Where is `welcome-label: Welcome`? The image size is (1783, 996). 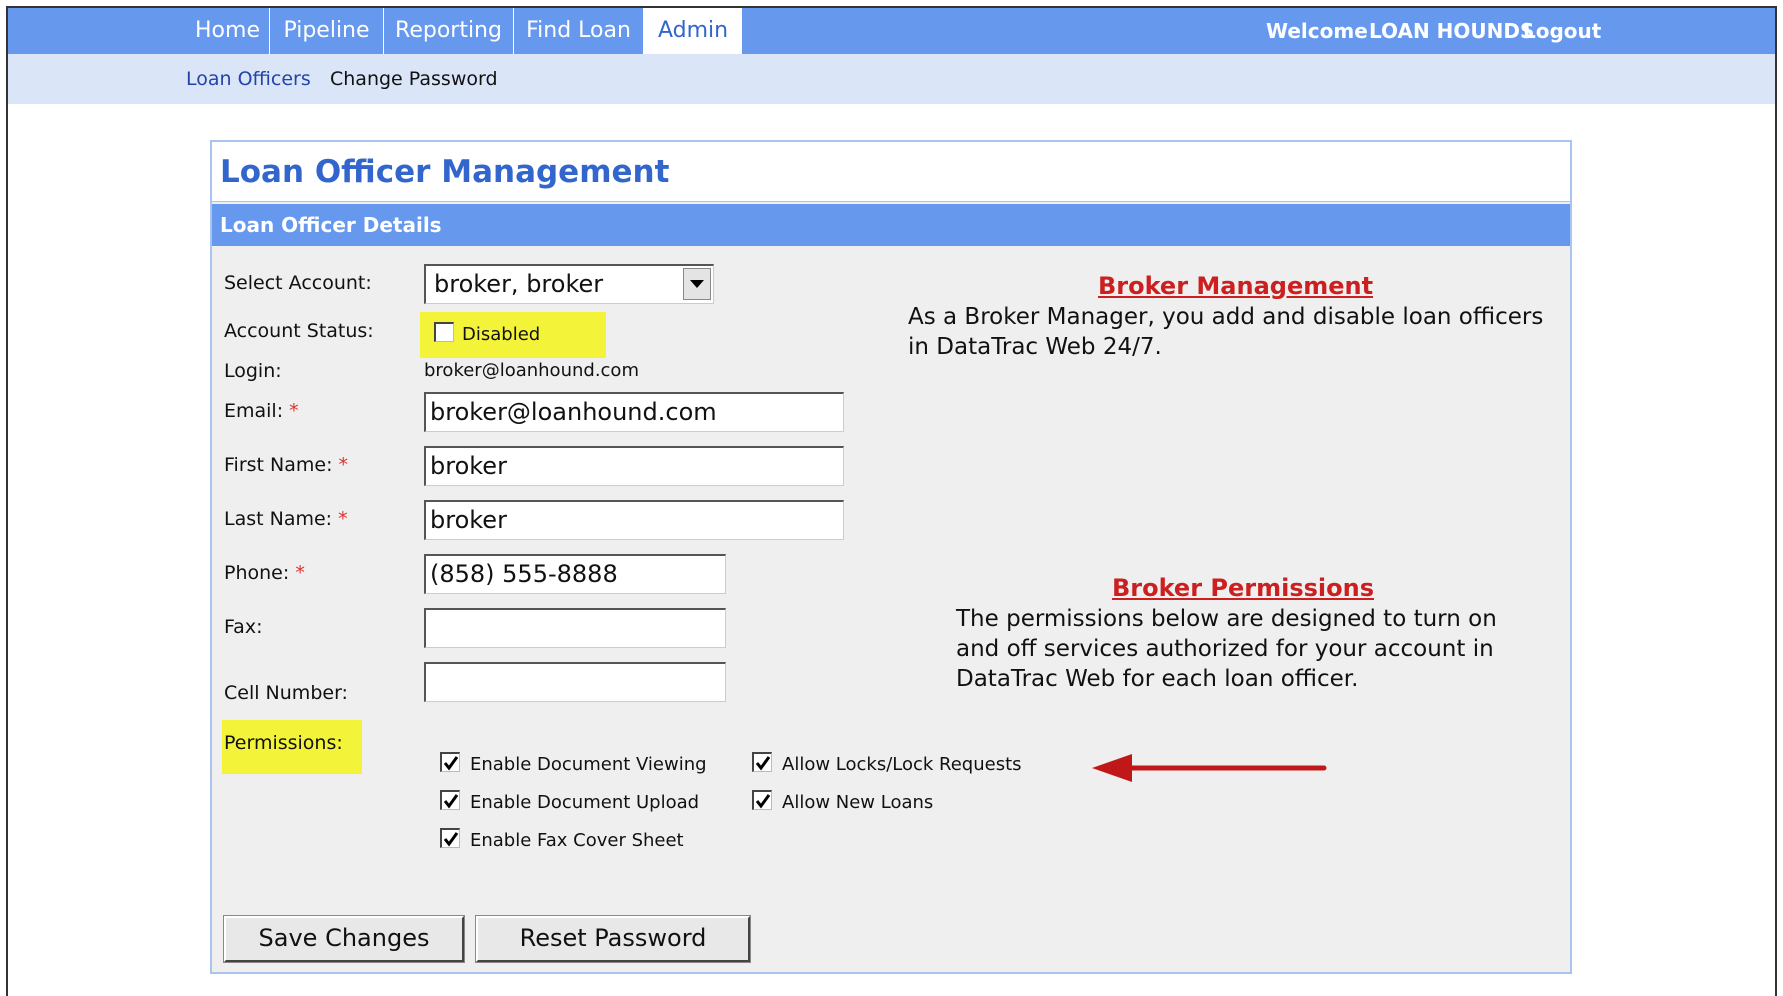 welcome-label: Welcome is located at coordinates (1317, 31).